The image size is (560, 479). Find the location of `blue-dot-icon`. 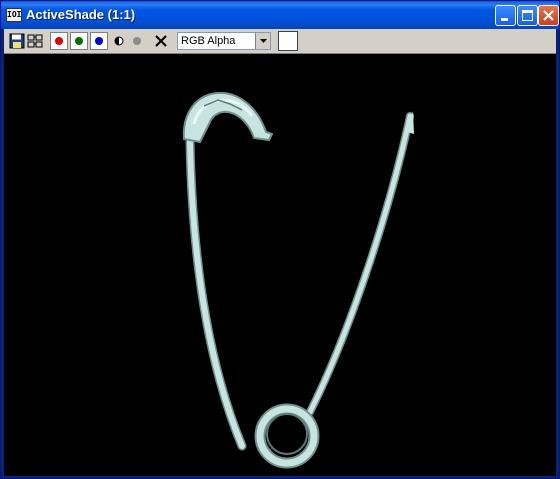

blue-dot-icon is located at coordinates (99, 41).